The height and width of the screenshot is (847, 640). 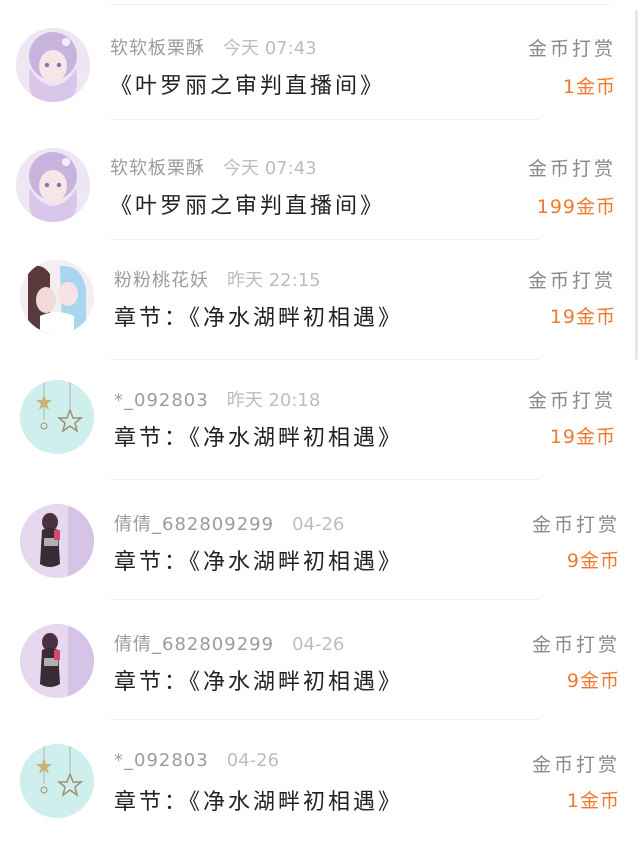 I want to click on list-item: 软软板栗酥 今天 07:43 《叶罗丽之审判直播间》 金币打赏 1金币, so click(x=320, y=60).